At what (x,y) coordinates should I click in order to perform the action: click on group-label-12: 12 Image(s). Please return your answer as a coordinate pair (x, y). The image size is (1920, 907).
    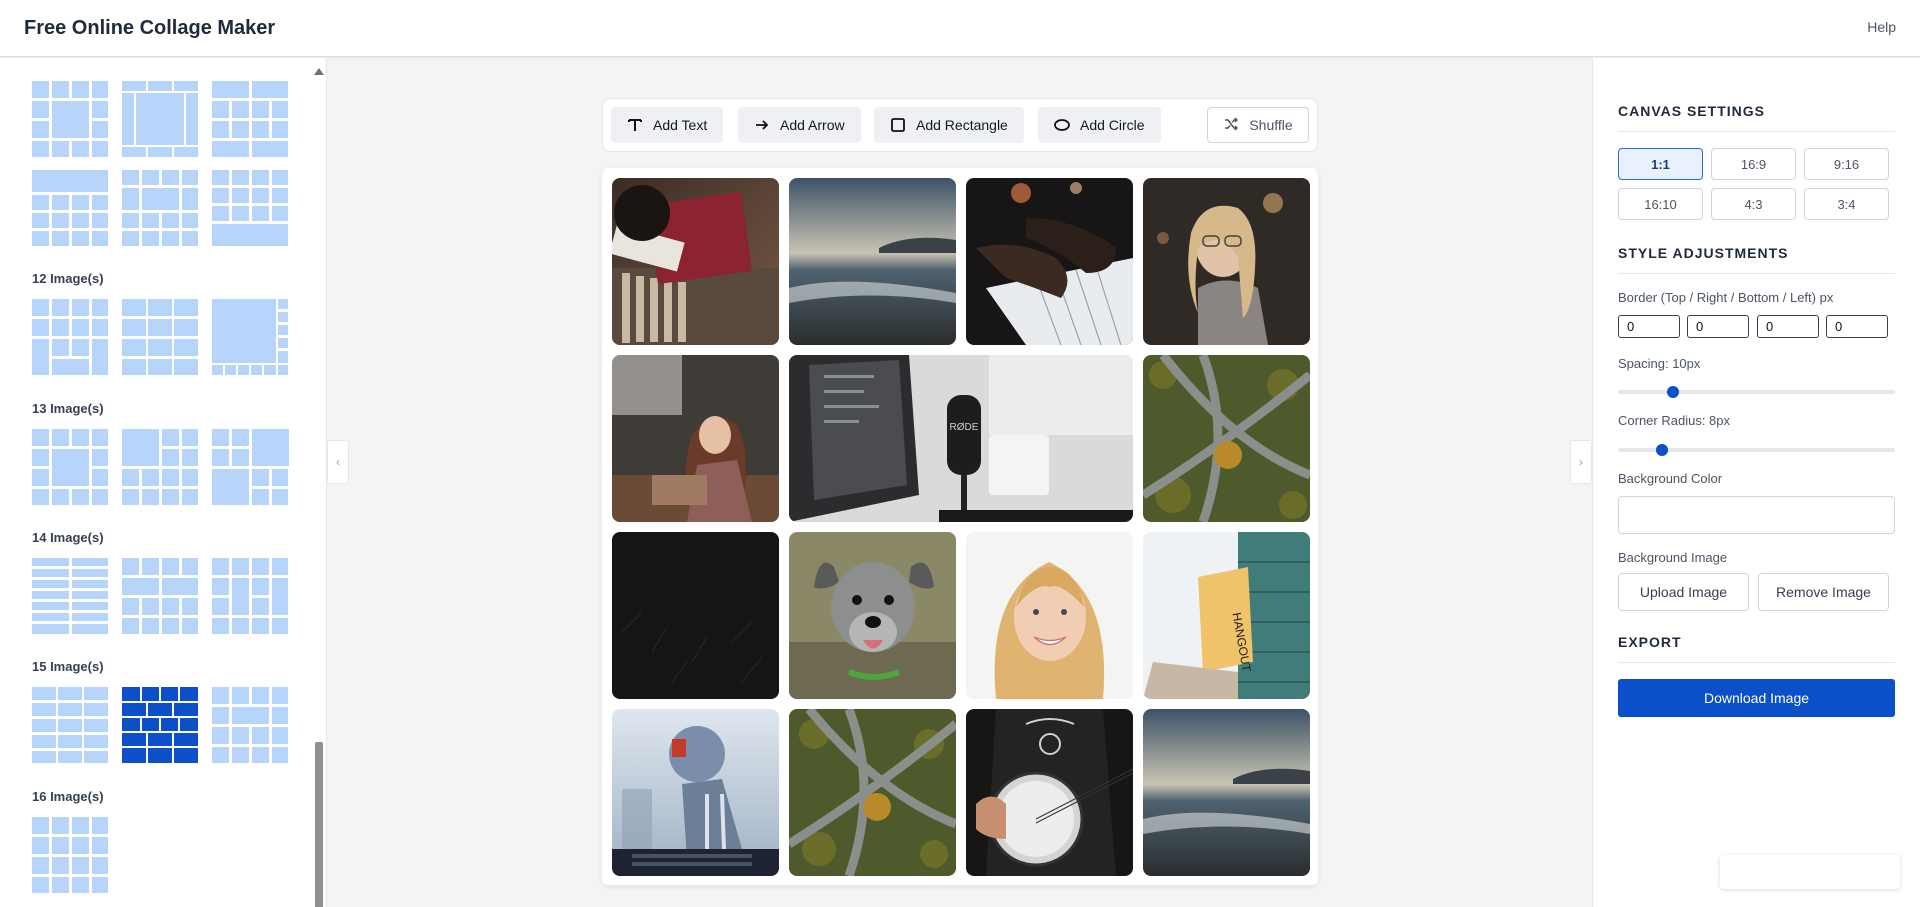
    Looking at the image, I should click on (68, 278).